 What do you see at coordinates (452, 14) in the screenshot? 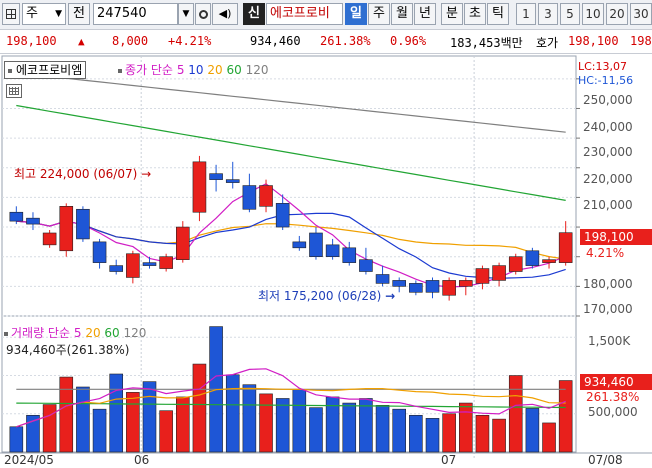
I see `tab-minute: 분` at bounding box center [452, 14].